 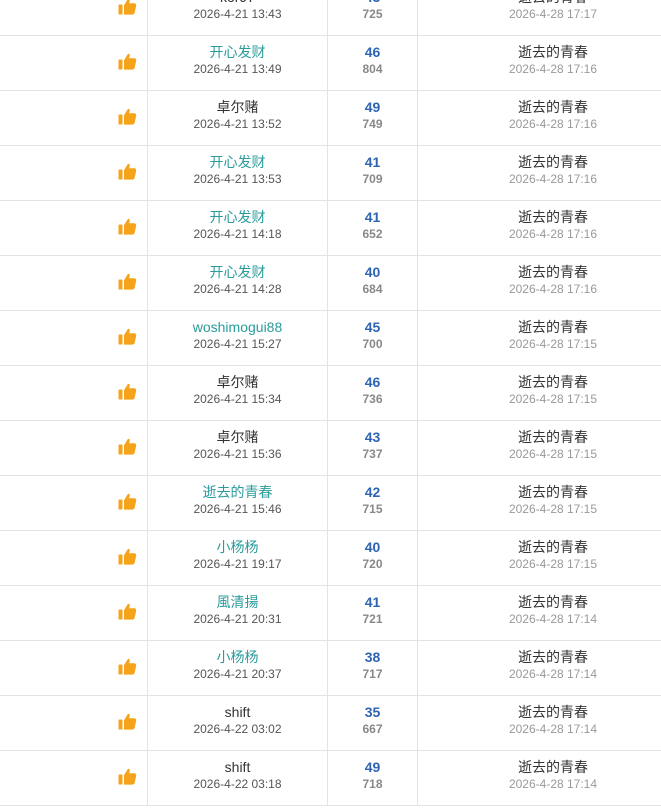 I want to click on author-cell: 卓尔赌 2026-4-21 15:34, so click(x=237, y=390).